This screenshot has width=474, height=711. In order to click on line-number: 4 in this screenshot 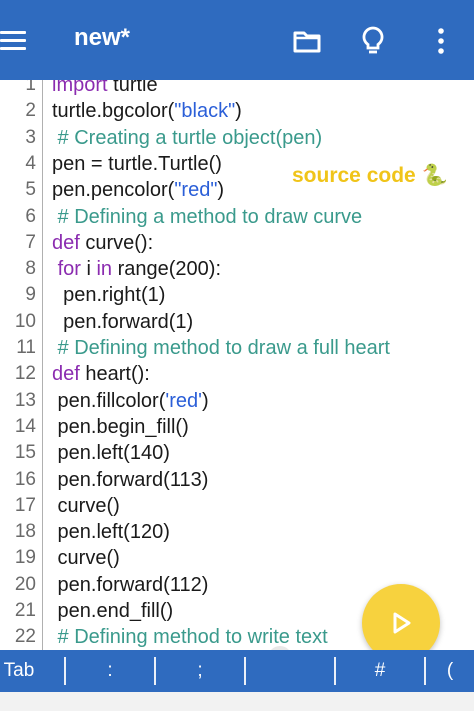, I will do `click(30, 163)`.